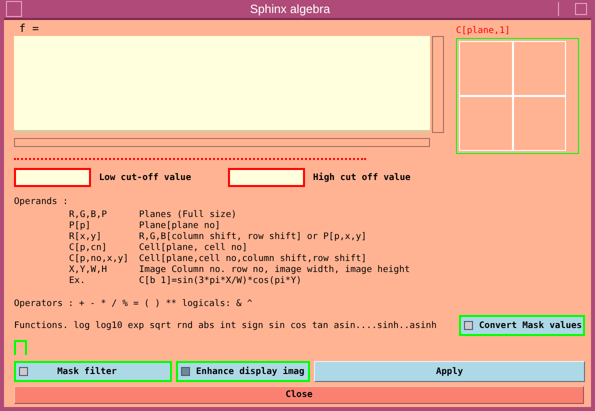  What do you see at coordinates (226, 325) in the screenshot?
I see `functions-text: Functions. log log10 exp sqrt rnd abs int sign sin cos tan asin....sinh..asinh` at bounding box center [226, 325].